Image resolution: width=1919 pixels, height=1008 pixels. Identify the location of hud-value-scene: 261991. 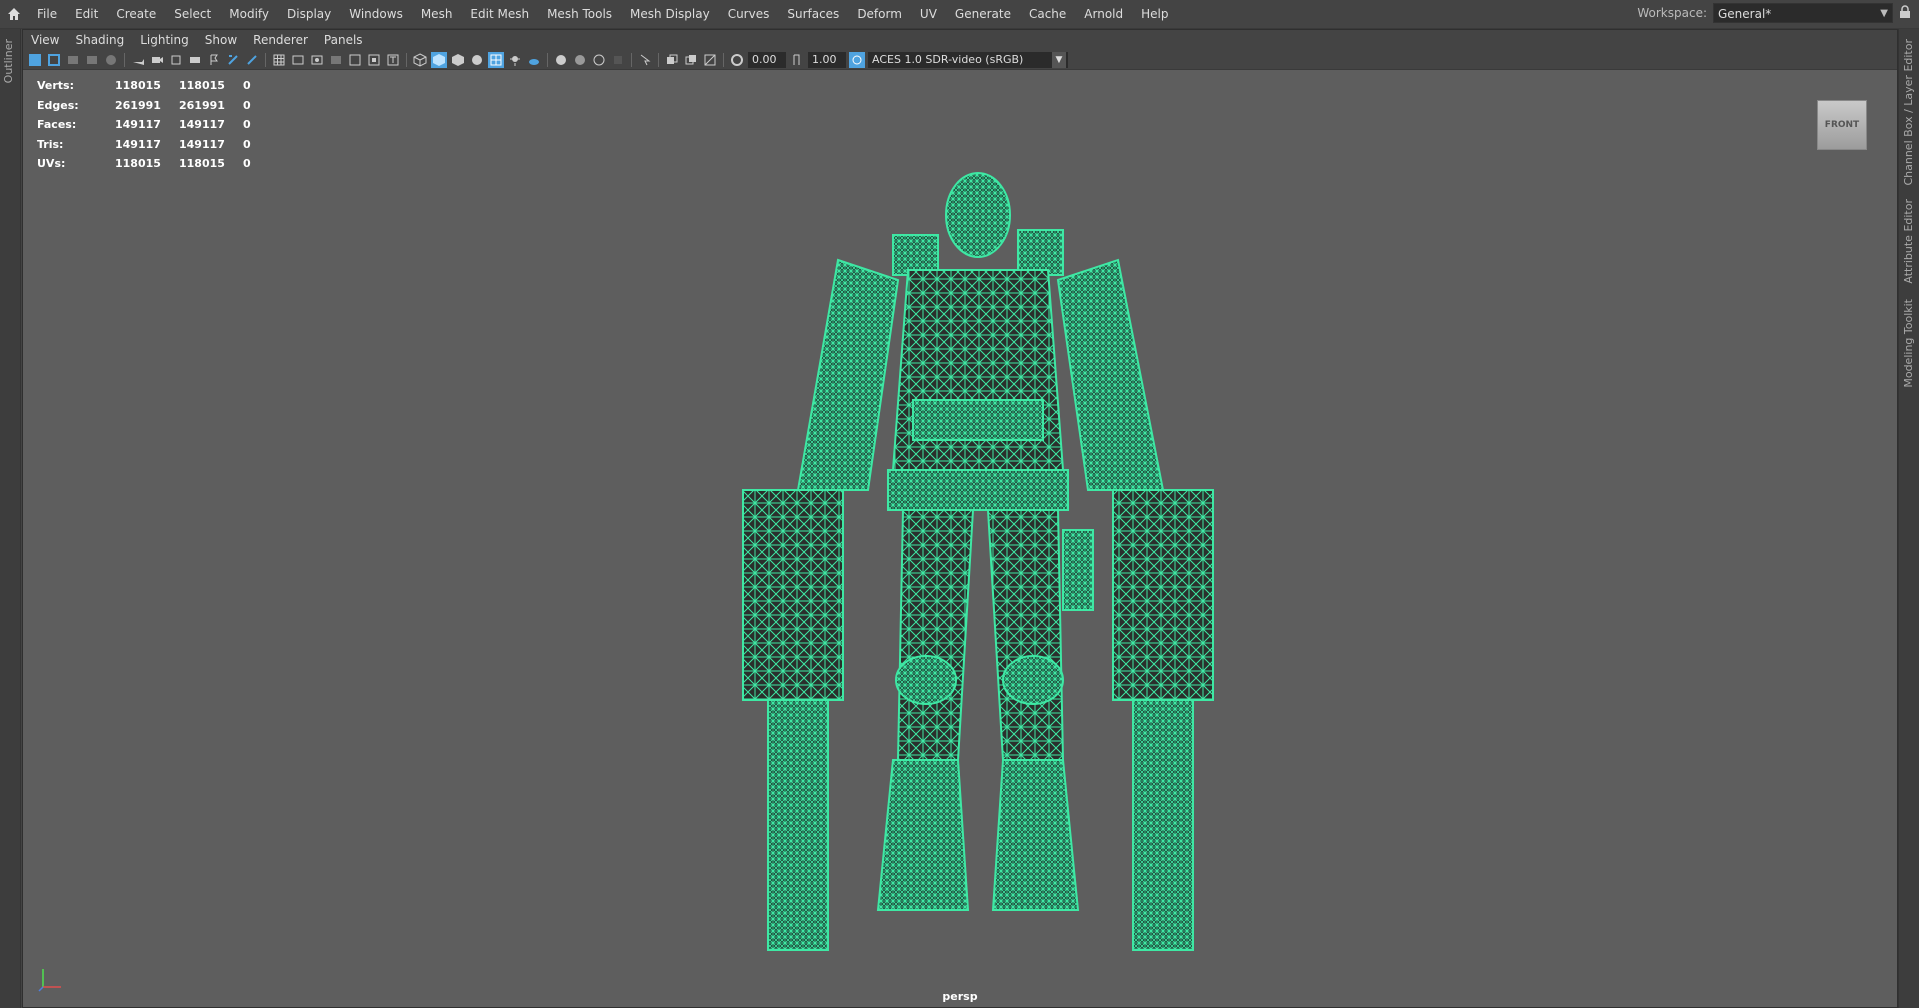
(138, 105).